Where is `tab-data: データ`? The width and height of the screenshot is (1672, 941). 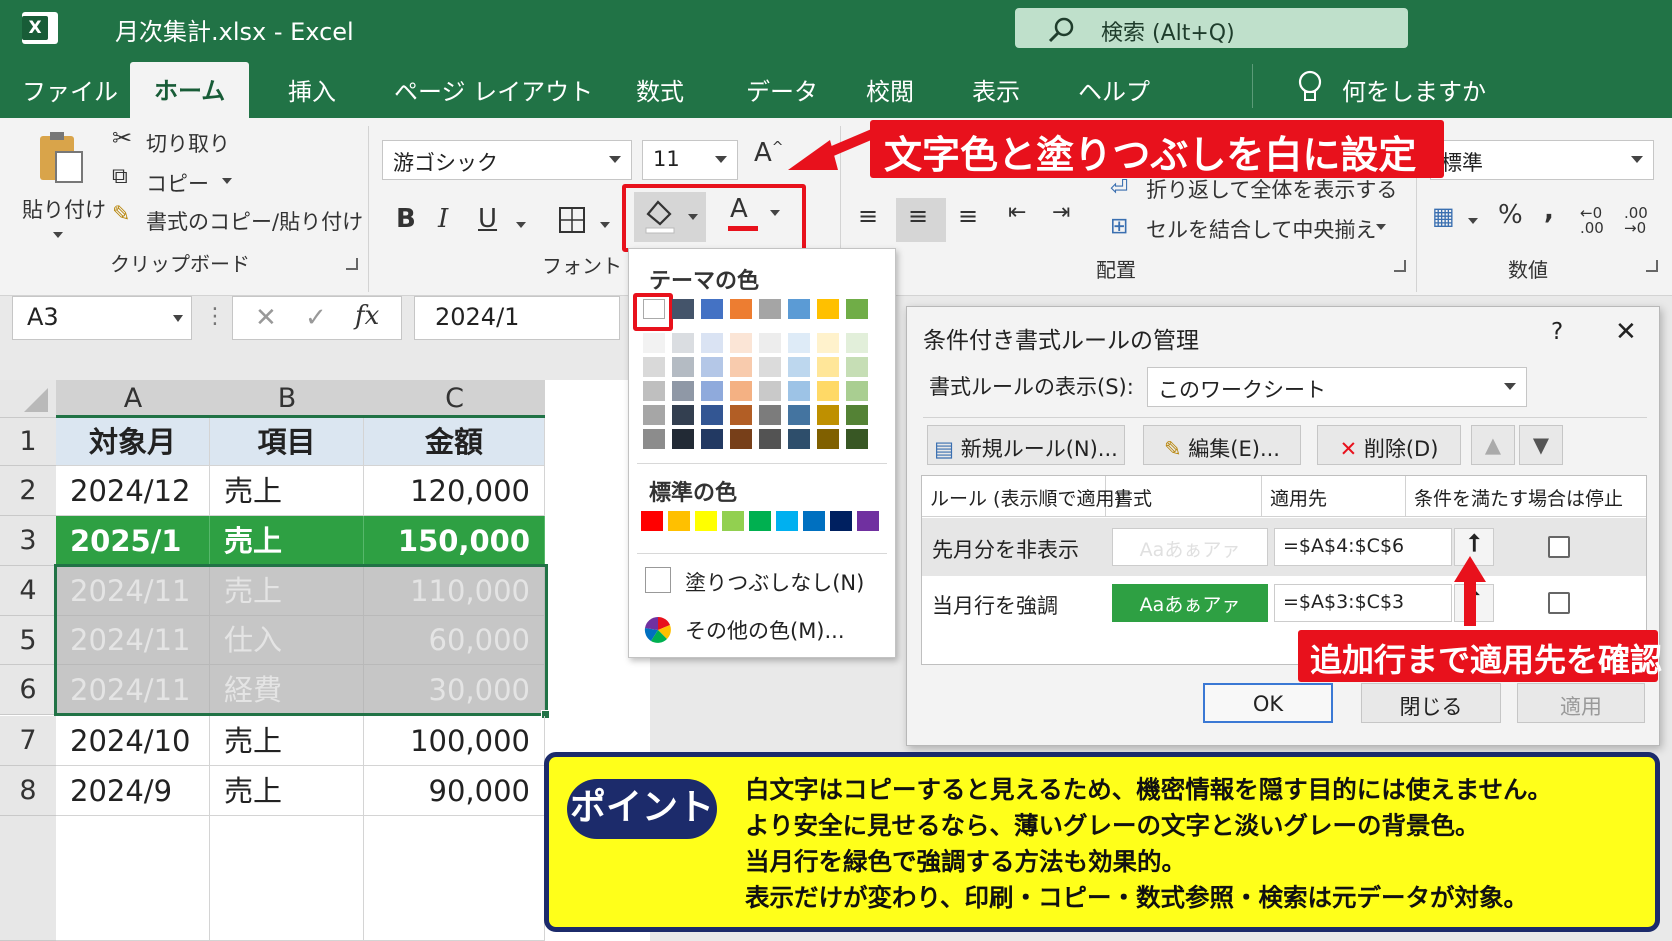
tab-data: データ is located at coordinates (782, 89).